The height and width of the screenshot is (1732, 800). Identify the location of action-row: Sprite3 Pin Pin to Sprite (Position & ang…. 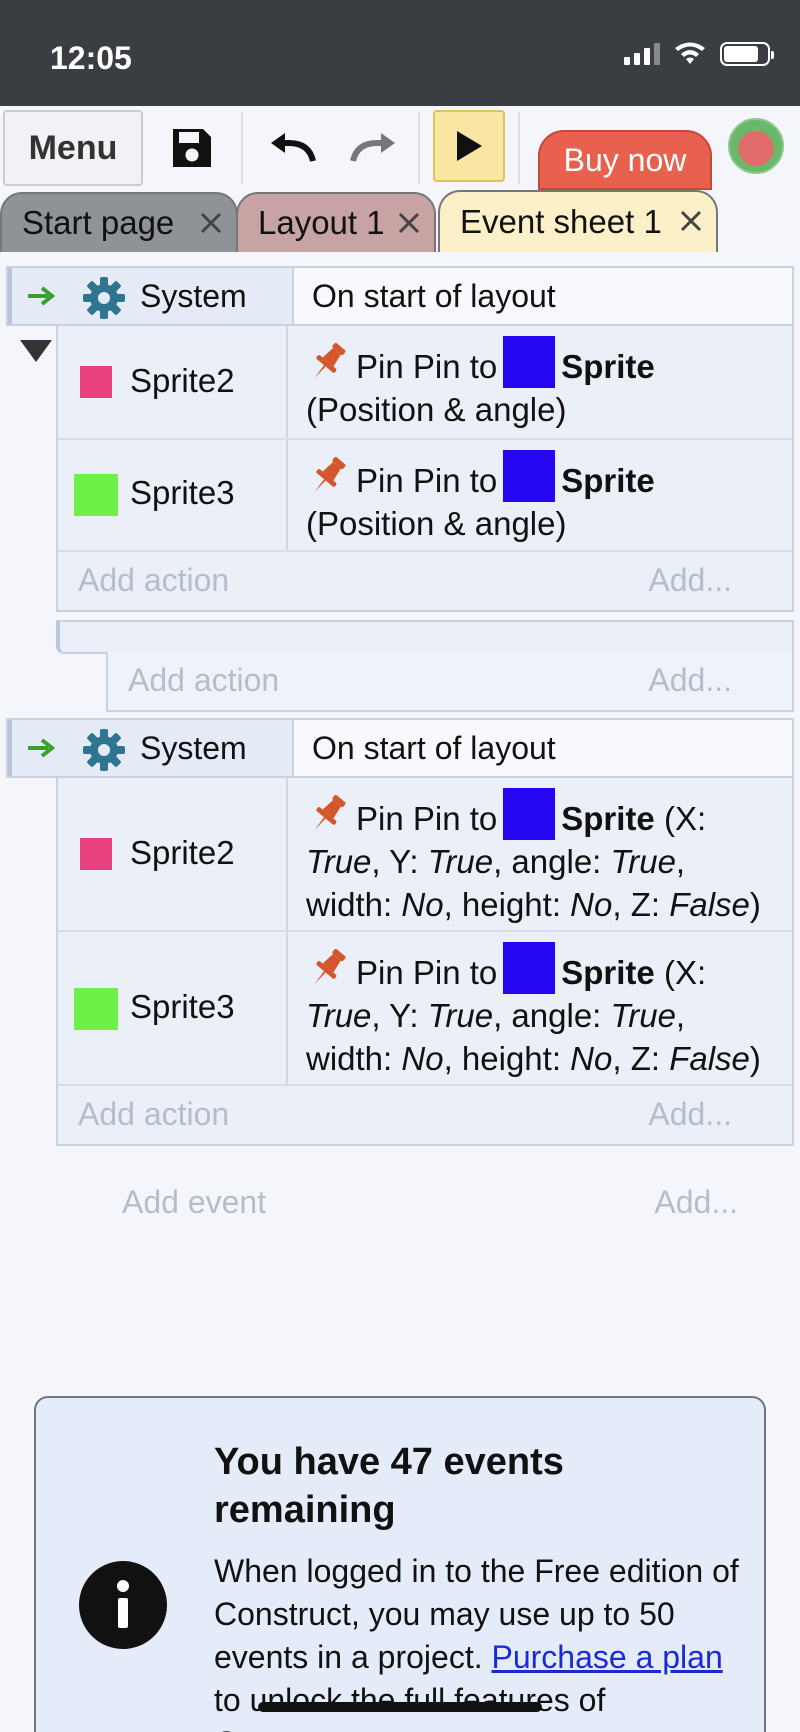
(425, 496).